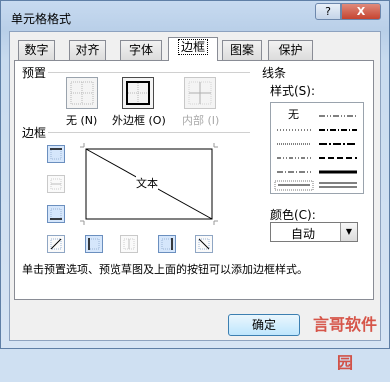  I want to click on preset-outline-button, so click(138, 93).